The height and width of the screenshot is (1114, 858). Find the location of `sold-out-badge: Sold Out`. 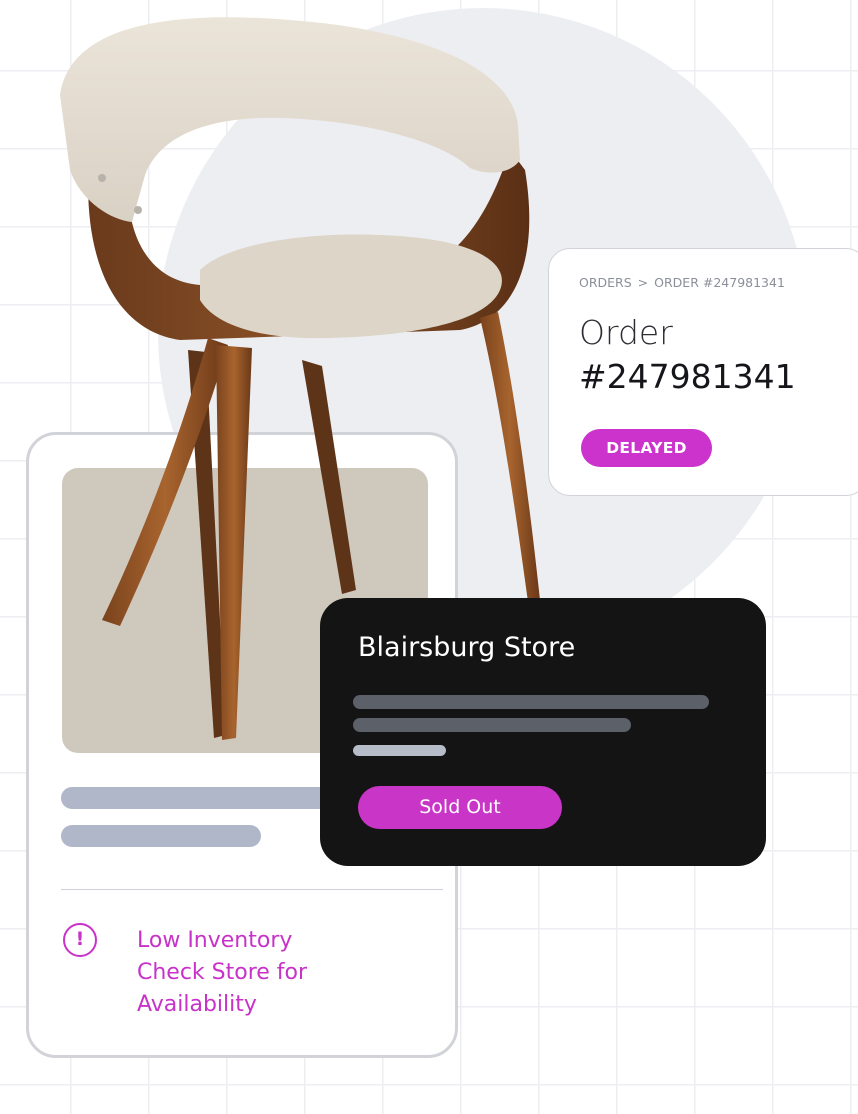

sold-out-badge: Sold Out is located at coordinates (460, 807).